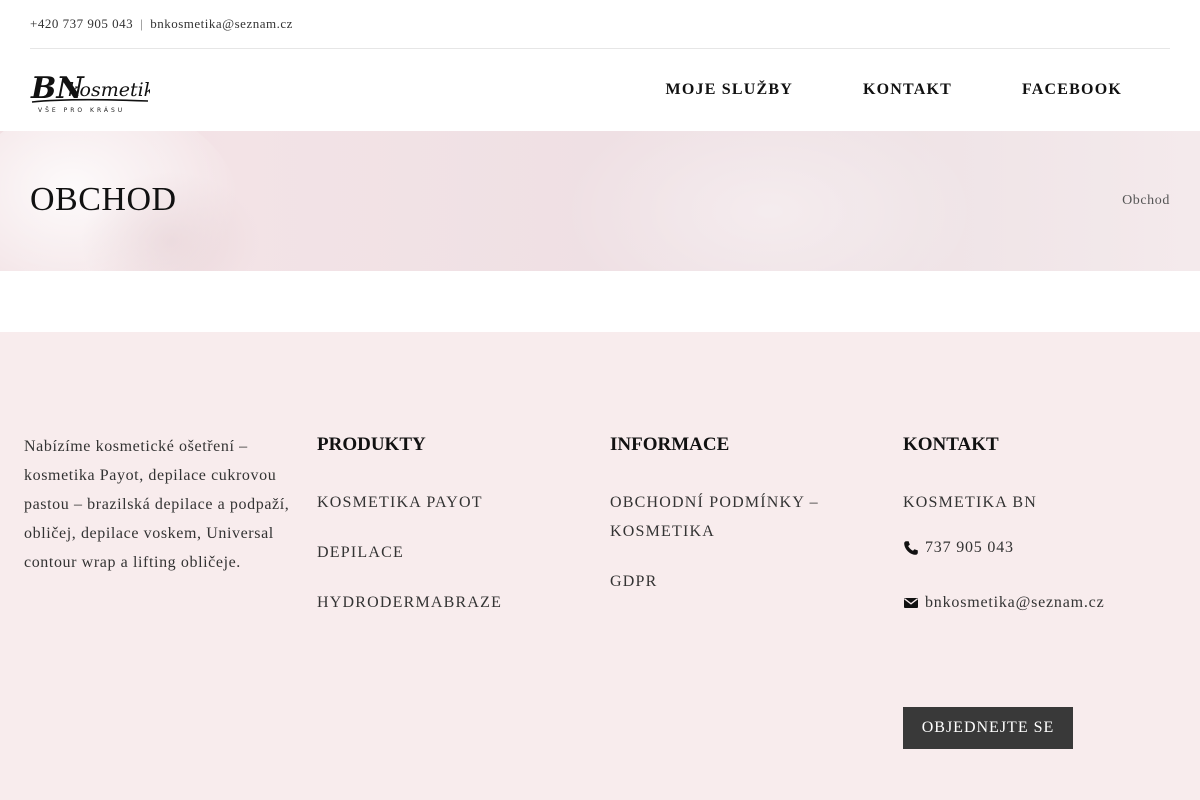  I want to click on contact-phone-row: 737 905 043, so click(1043, 548).